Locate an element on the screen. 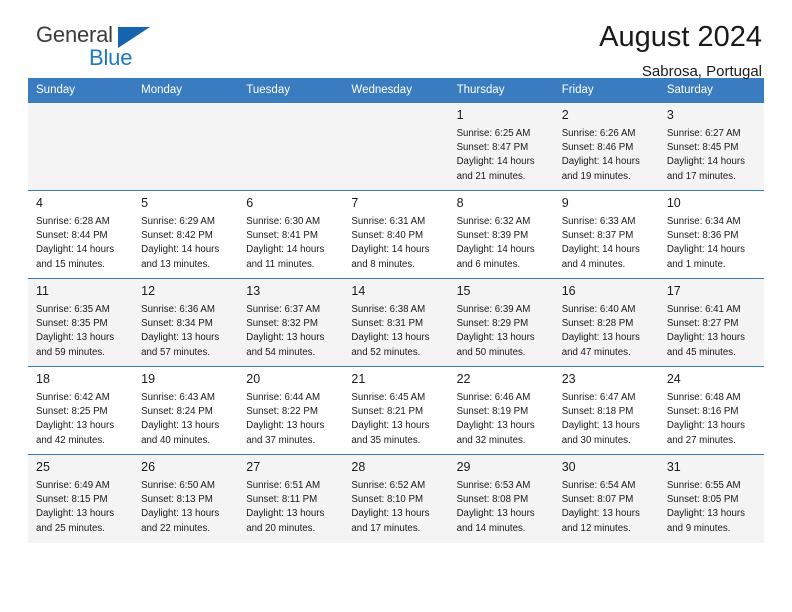 Image resolution: width=792 pixels, height=612 pixels. daylight-text-line2: and 4 minutes. is located at coordinates (593, 264).